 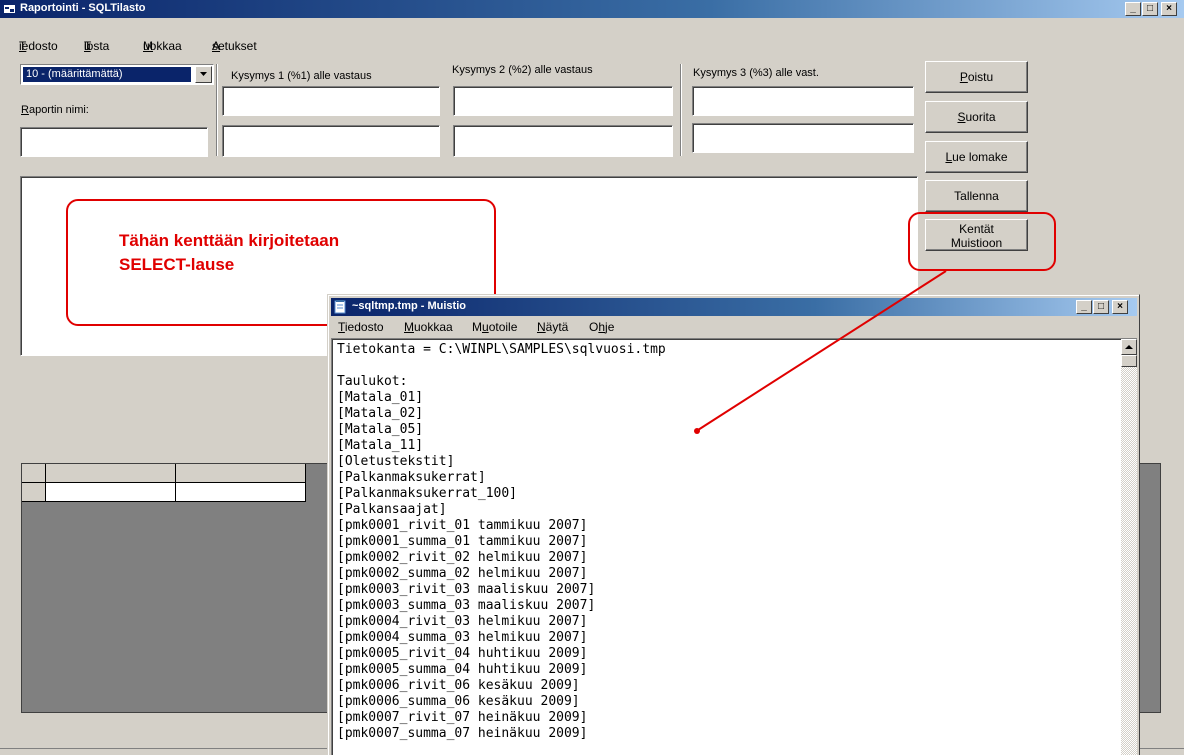 I want to click on notepad-minimize-button: _, so click(x=1084, y=307).